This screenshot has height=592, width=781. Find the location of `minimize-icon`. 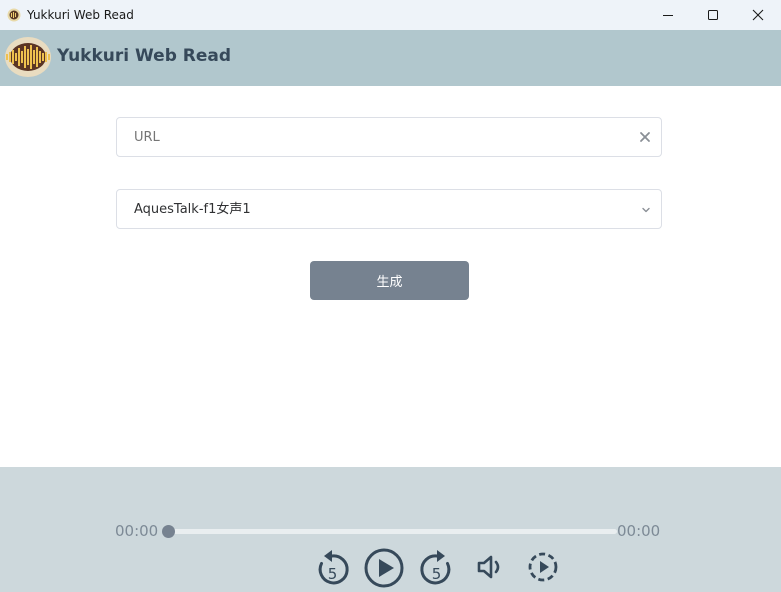

minimize-icon is located at coordinates (668, 15).